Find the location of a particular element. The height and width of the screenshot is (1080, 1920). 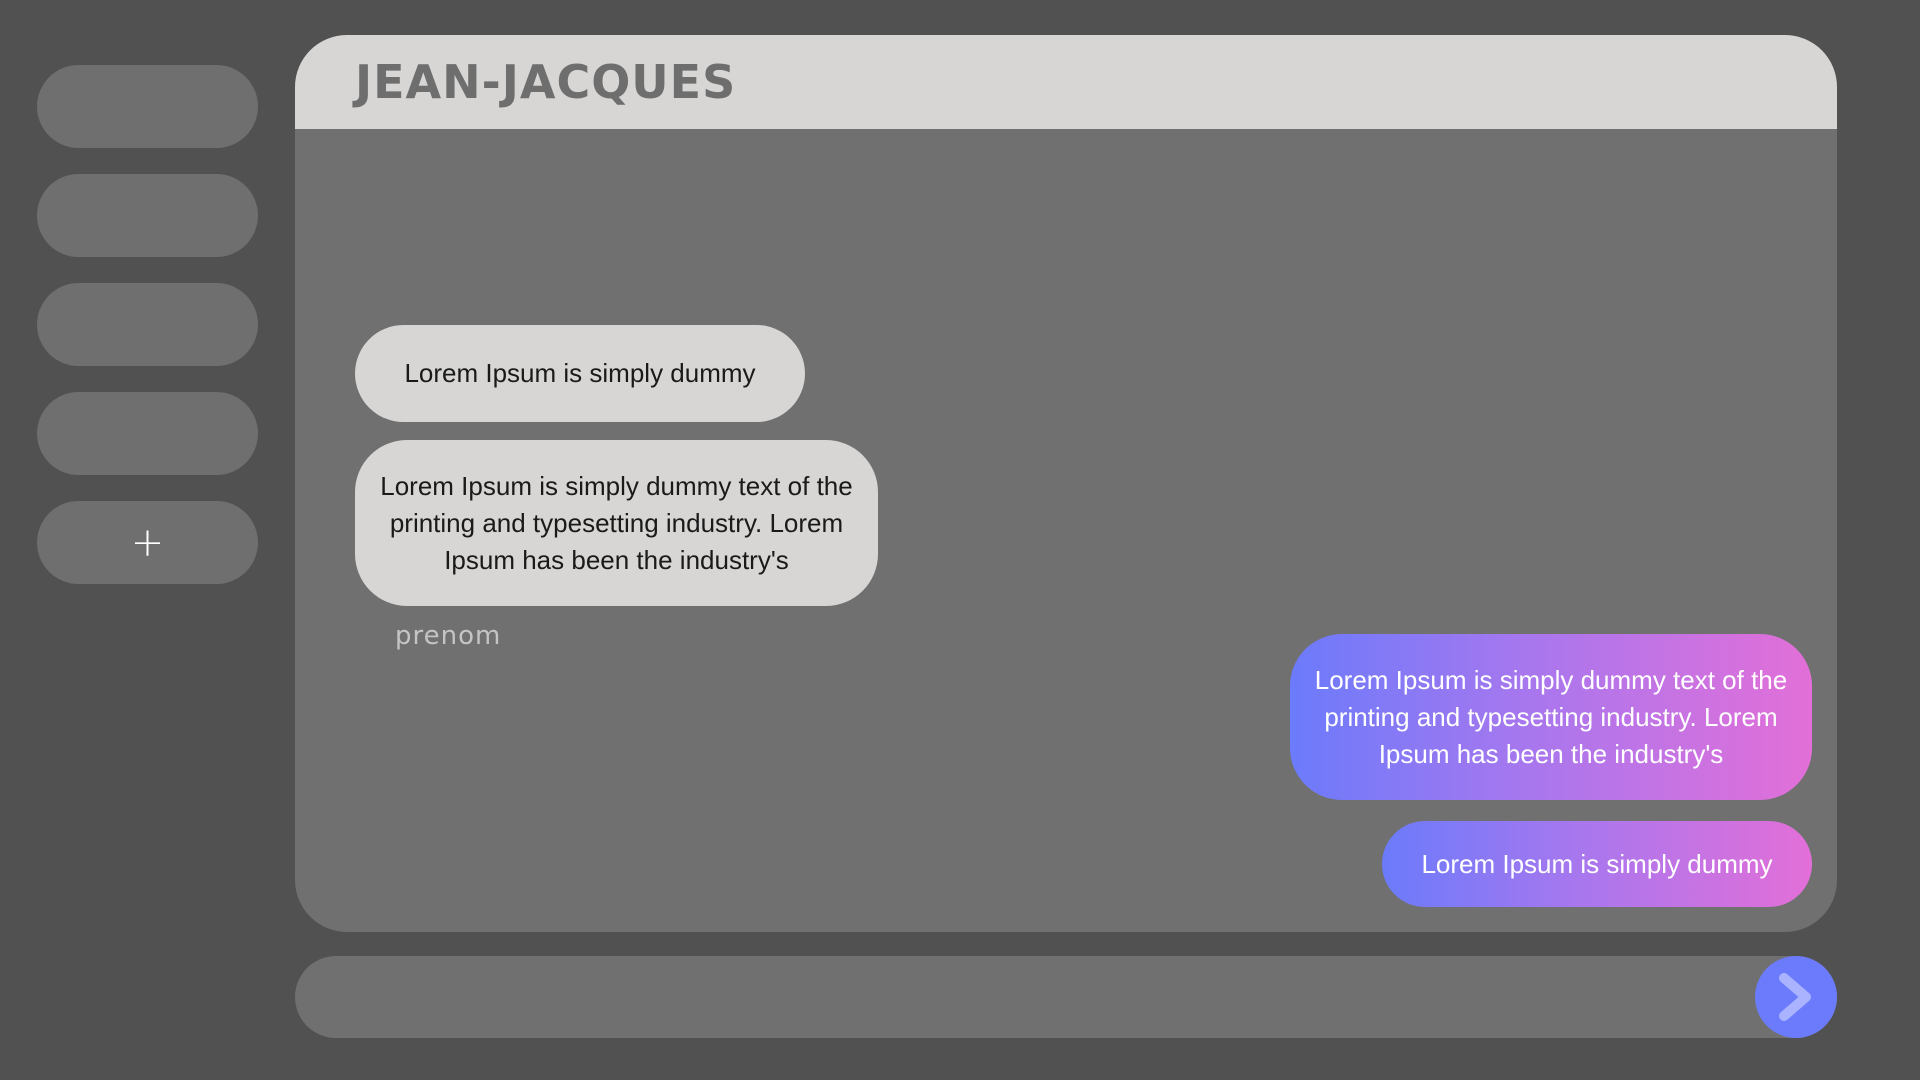

plus-icon: + is located at coordinates (147, 542).